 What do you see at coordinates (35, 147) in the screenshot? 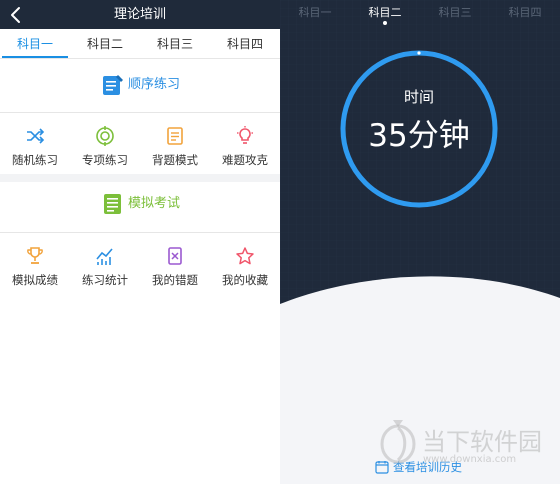
I see `random-practice-button: 随机练习` at bounding box center [35, 147].